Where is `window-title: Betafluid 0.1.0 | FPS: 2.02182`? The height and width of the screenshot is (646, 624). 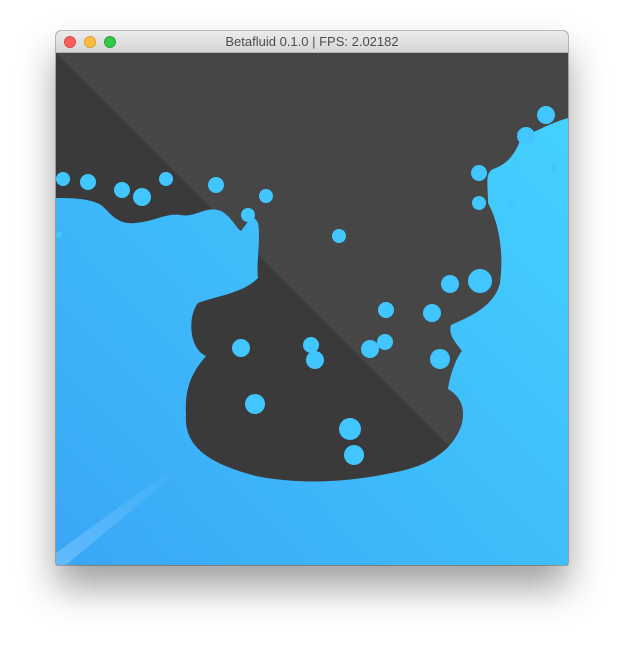
window-title: Betafluid 0.1.0 | FPS: 2.02182 is located at coordinates (312, 41).